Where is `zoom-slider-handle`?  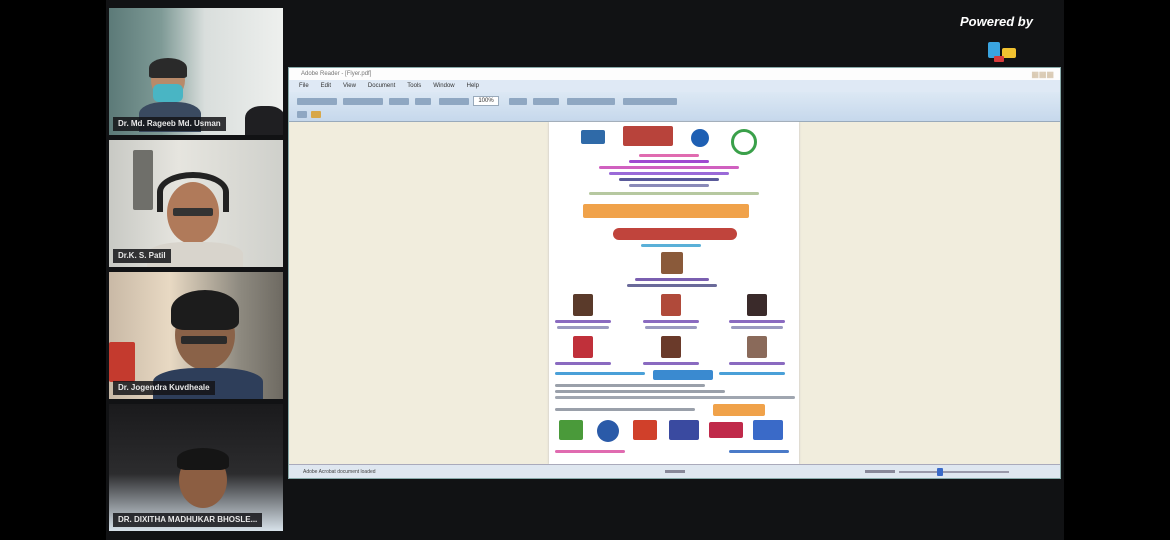
zoom-slider-handle is located at coordinates (940, 472).